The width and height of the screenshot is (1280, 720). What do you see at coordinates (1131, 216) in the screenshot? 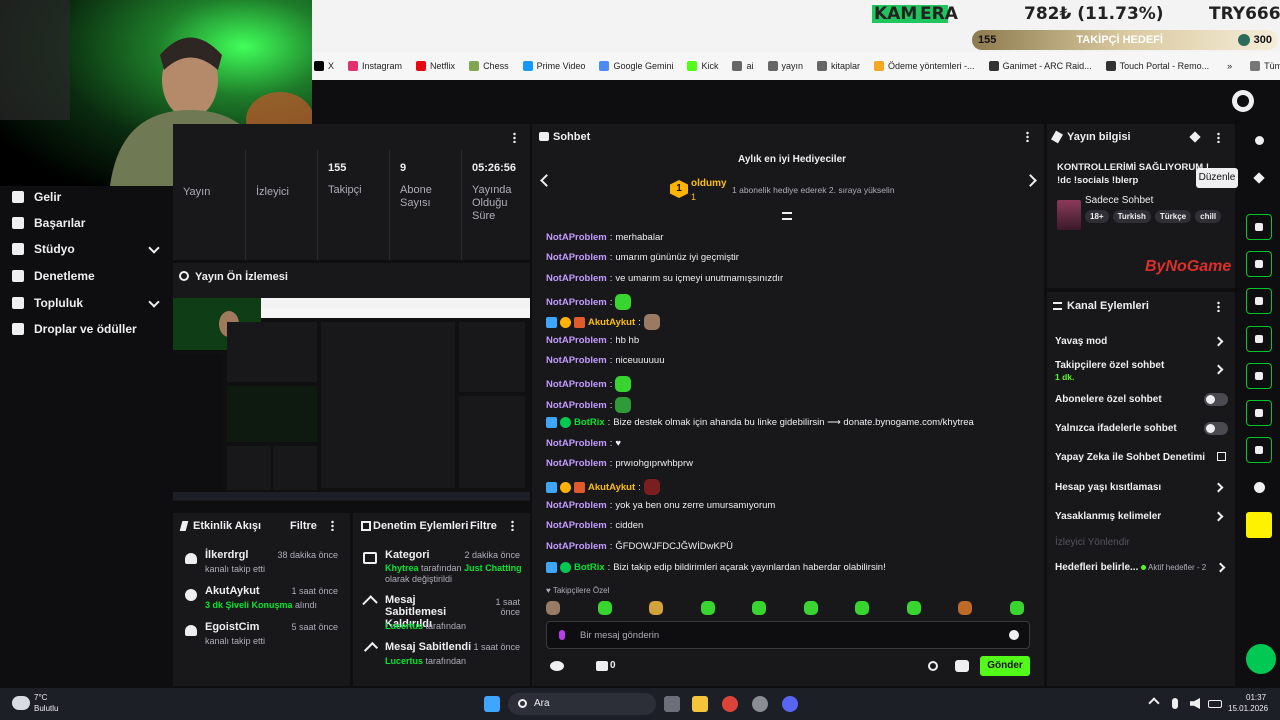
I see `tag-chip: Turkish` at bounding box center [1131, 216].